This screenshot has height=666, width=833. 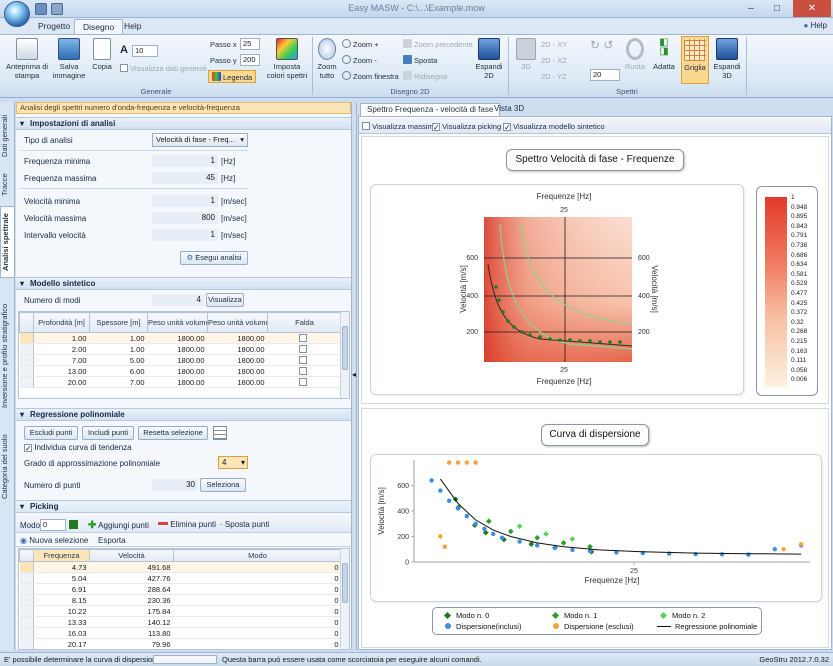 What do you see at coordinates (370, 76) in the screenshot?
I see `zoom-window-button: Zoom finestra` at bounding box center [370, 76].